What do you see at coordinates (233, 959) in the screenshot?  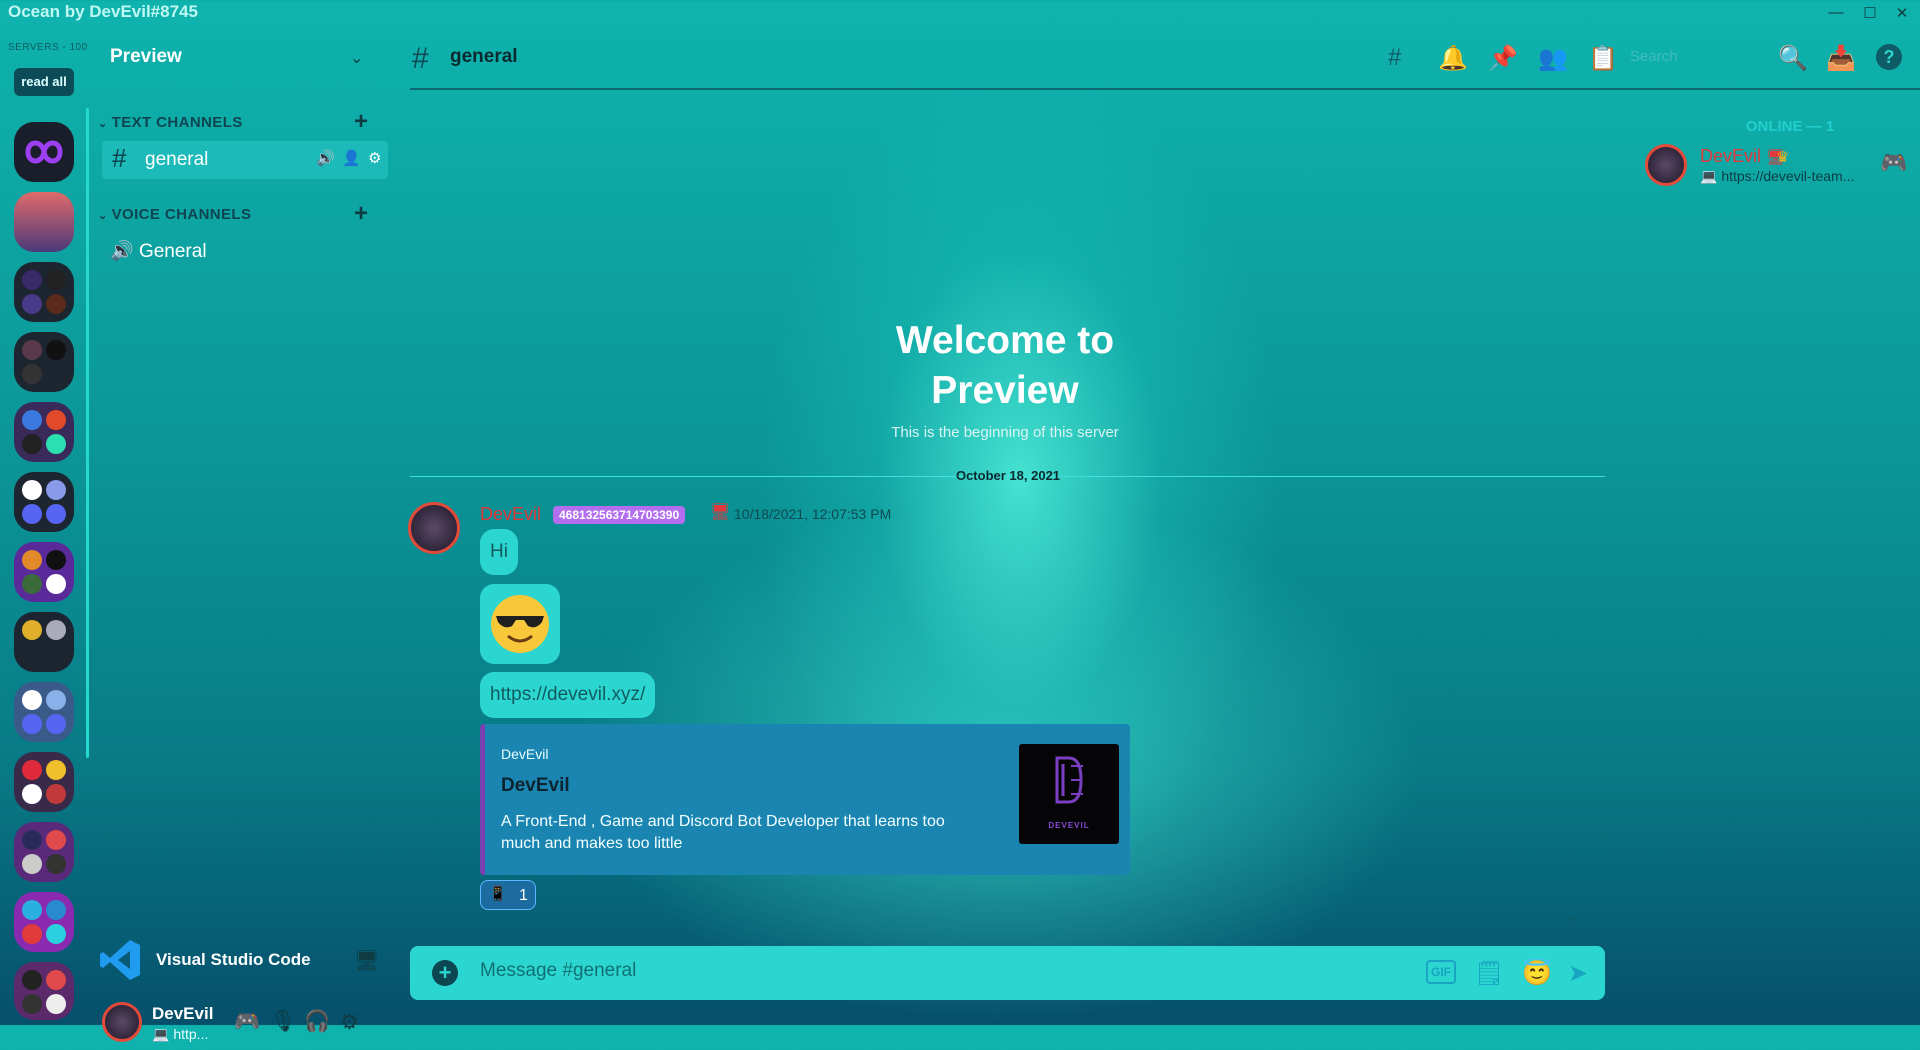 I see `activity-name: Visual Studio Code` at bounding box center [233, 959].